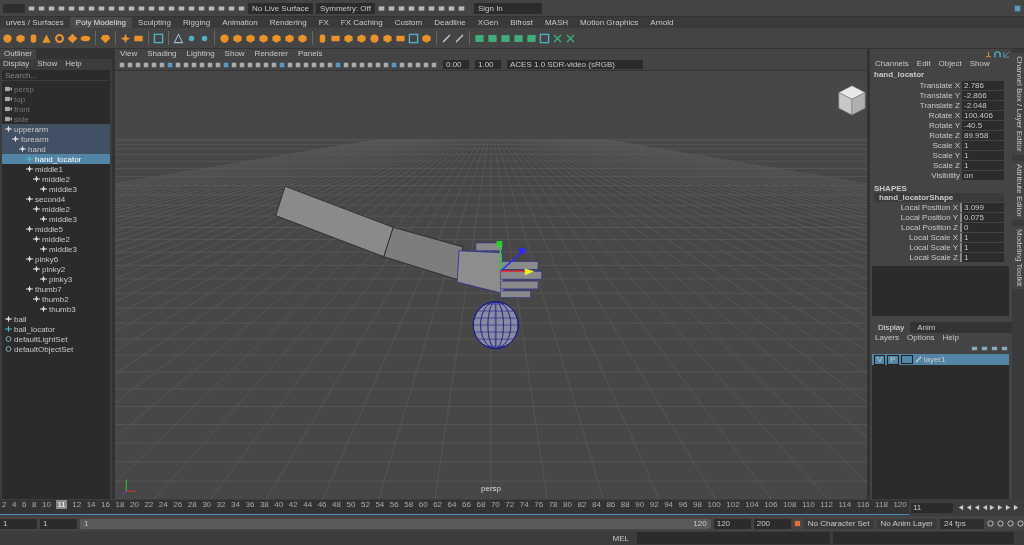 The image size is (1024, 545). I want to click on symmetry-dropdown: Symmetry: Off, so click(345, 8).